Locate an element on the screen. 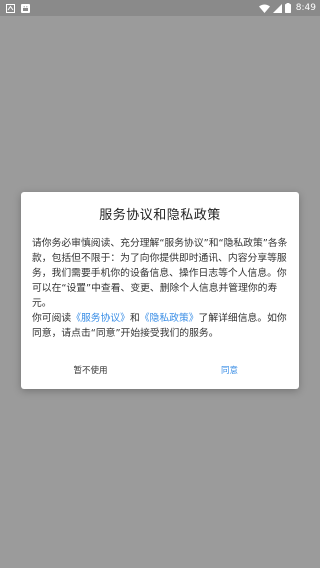 This screenshot has height=568, width=320. privacy-policy-link: 《隐私政策》 is located at coordinates (169, 318).